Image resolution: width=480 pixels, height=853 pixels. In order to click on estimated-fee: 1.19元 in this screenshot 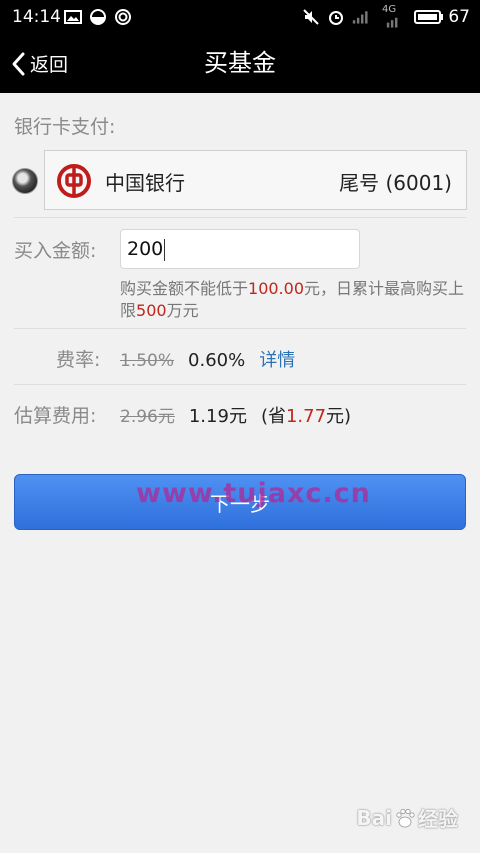, I will do `click(217, 416)`.